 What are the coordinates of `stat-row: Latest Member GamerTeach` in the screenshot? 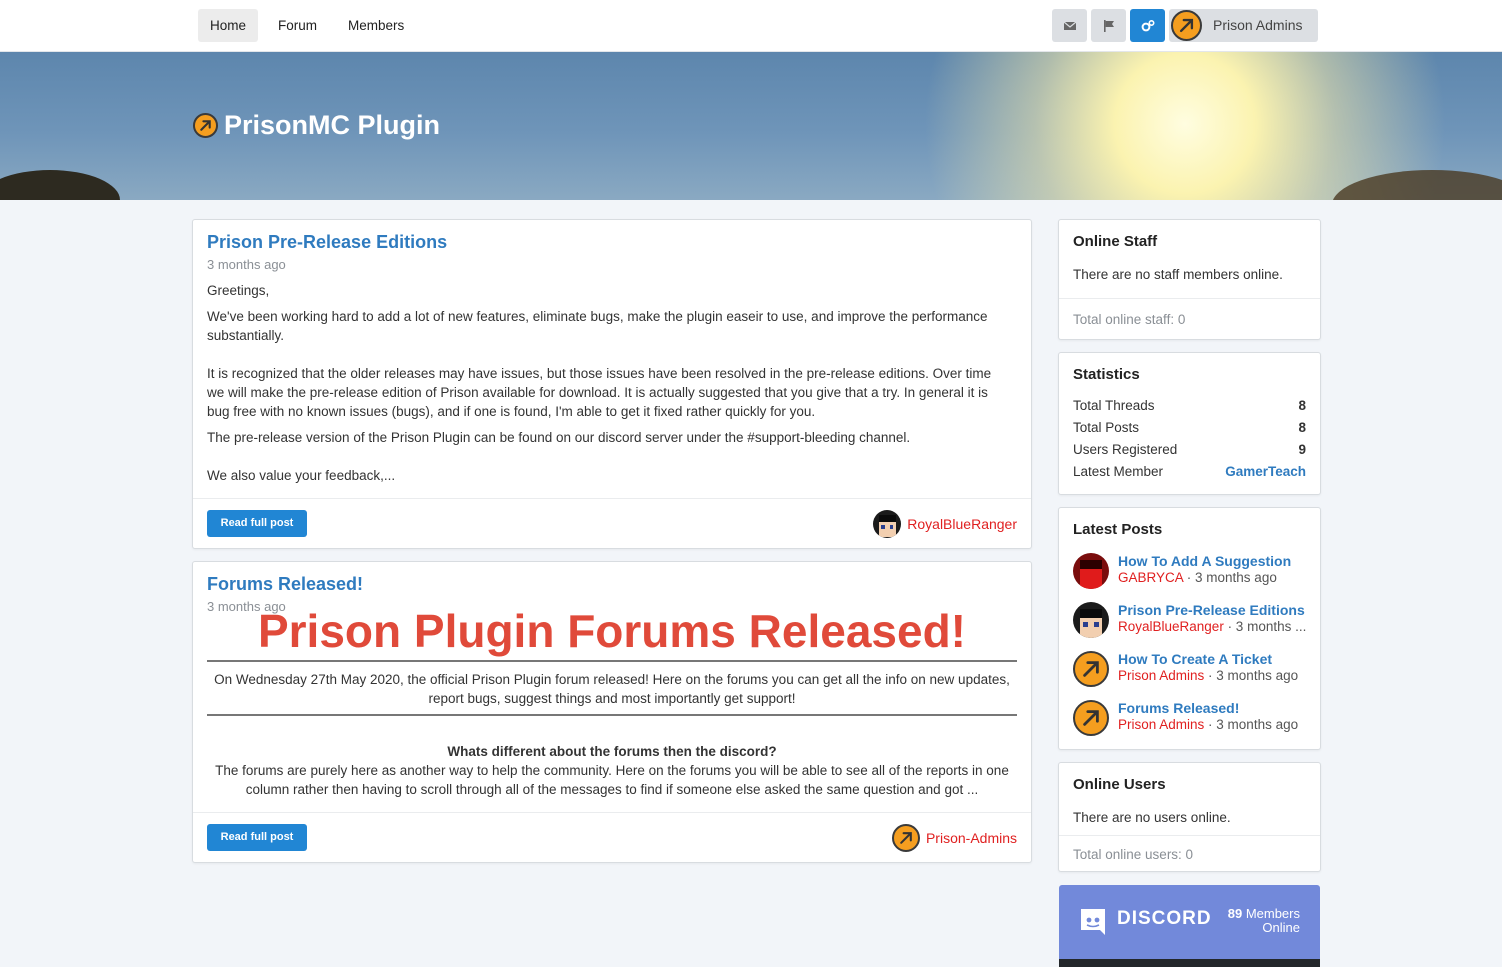 It's located at (1189, 475).